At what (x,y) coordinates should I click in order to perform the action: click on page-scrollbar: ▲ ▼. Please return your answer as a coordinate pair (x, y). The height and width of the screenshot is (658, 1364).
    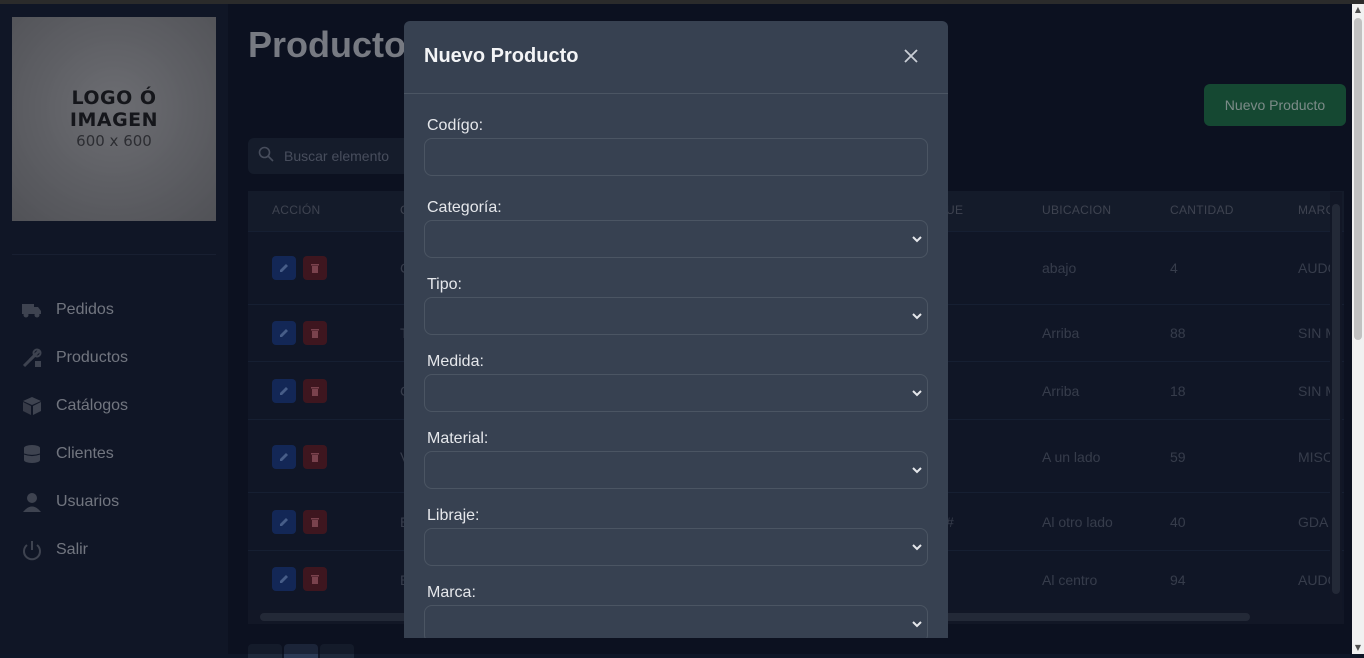
    Looking at the image, I should click on (1358, 329).